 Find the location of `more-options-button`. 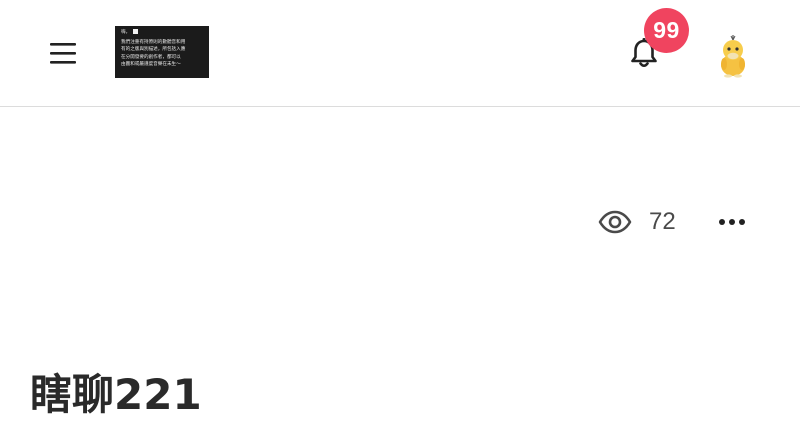

more-options-button is located at coordinates (732, 222).